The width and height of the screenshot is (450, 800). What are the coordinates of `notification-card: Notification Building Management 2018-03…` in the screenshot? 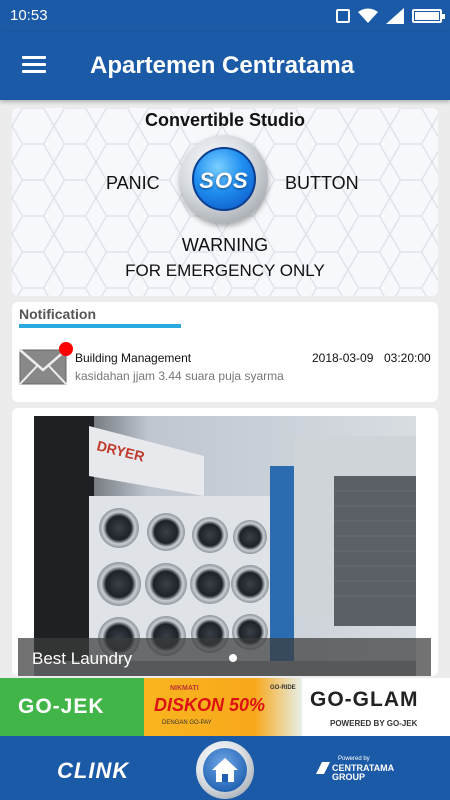 It's located at (225, 352).